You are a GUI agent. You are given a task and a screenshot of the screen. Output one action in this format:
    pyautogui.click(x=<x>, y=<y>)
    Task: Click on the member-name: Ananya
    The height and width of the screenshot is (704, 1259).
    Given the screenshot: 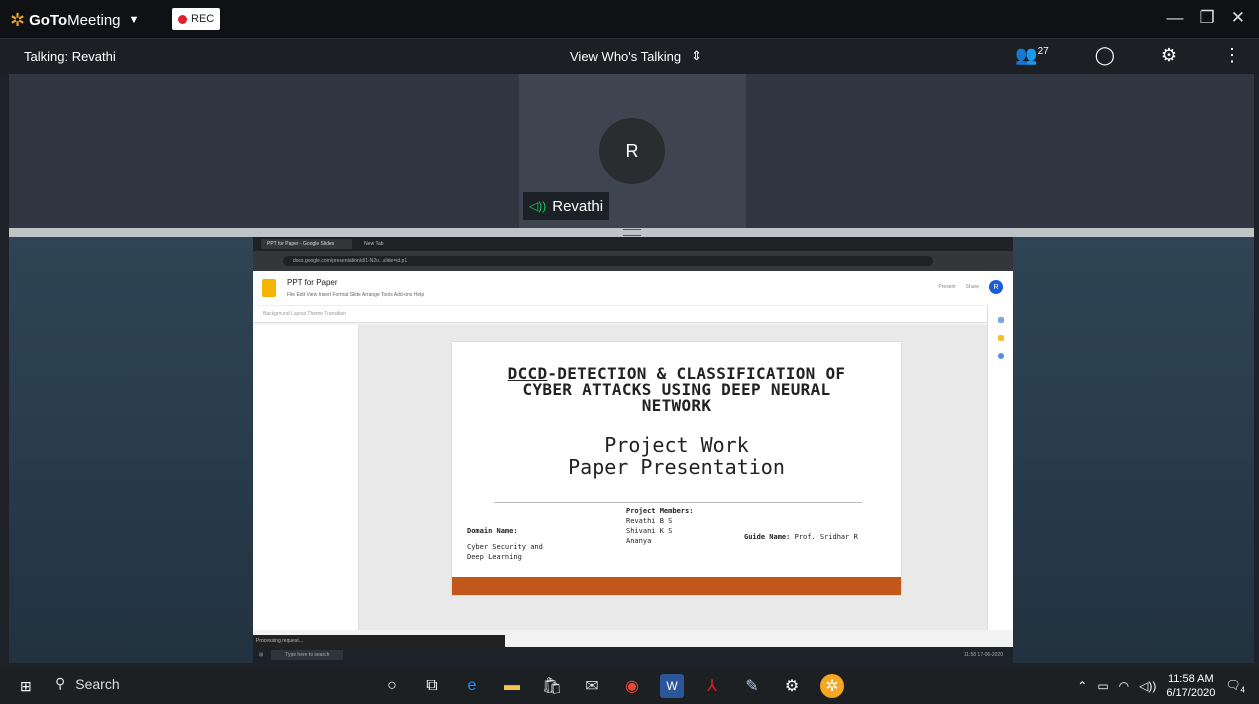 What is the action you would take?
    pyautogui.click(x=639, y=541)
    